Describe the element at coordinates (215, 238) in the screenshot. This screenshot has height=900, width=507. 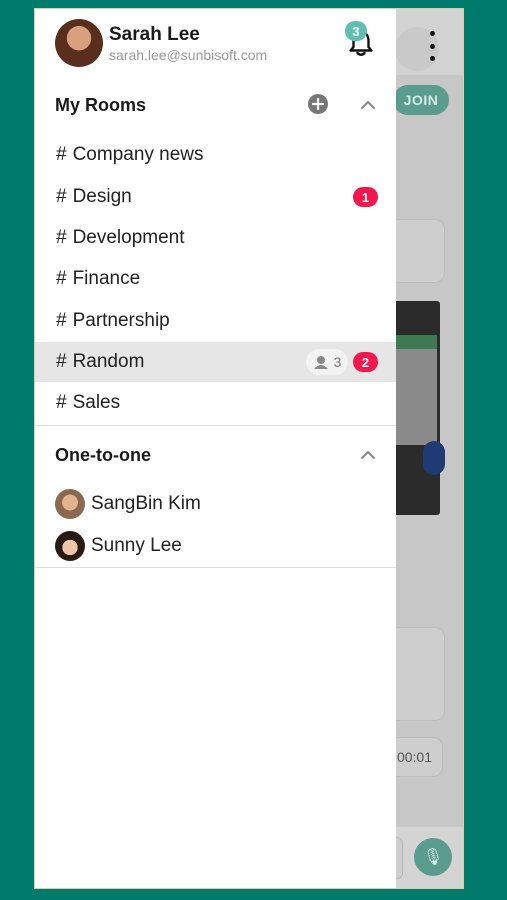
I see `room-item-development: # Development` at that location.